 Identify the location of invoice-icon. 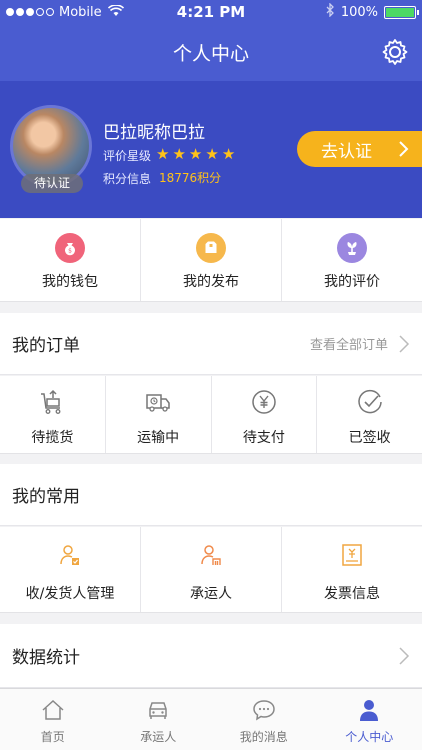
(352, 555).